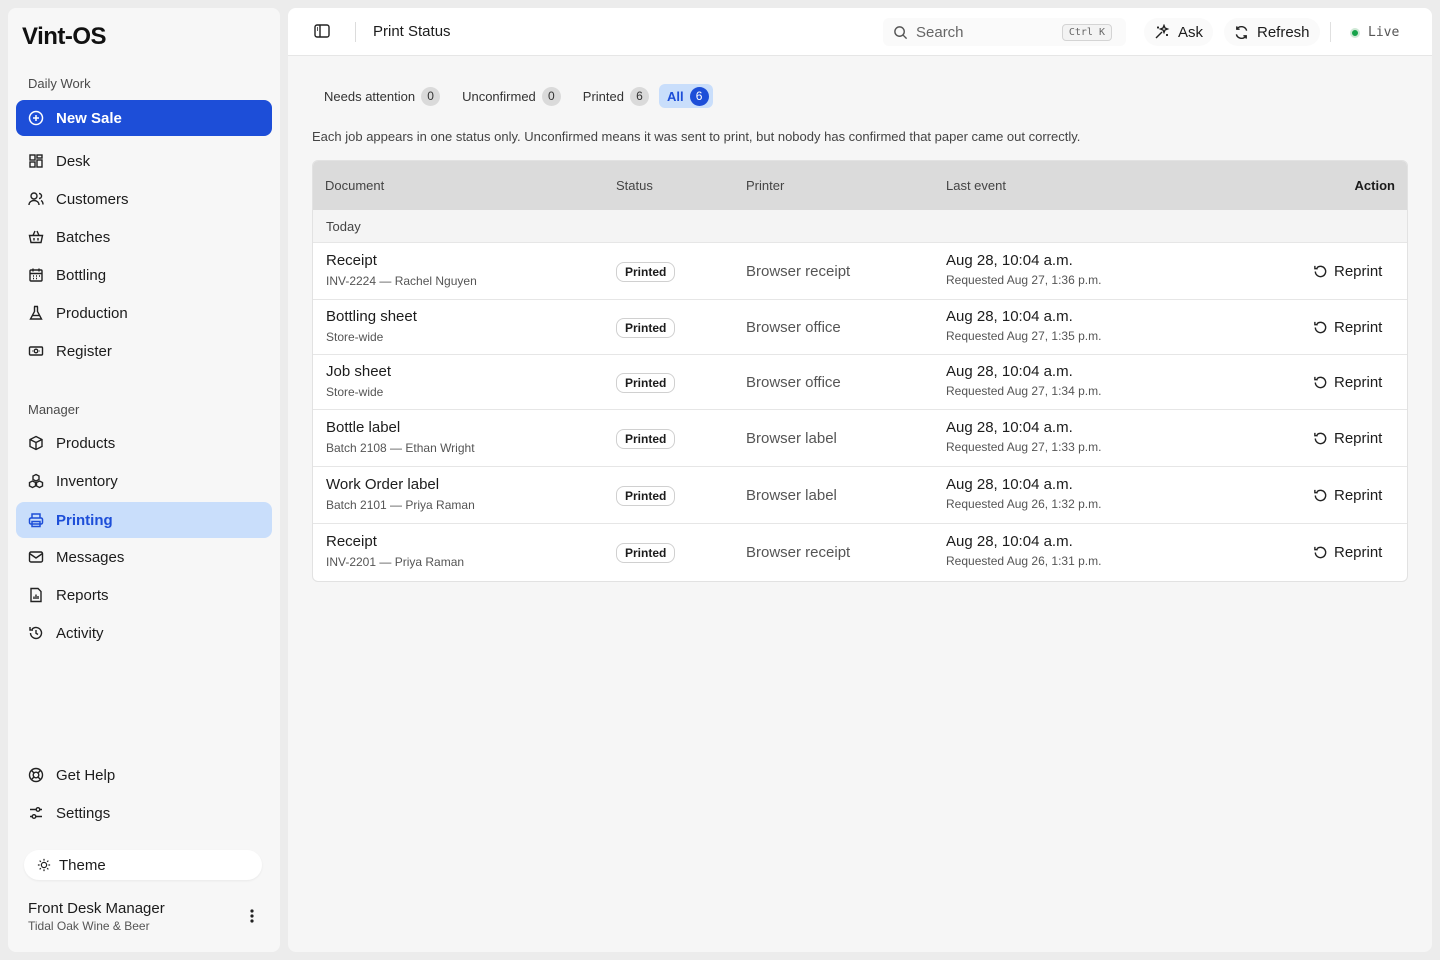  I want to click on app-logo: Vint-OS, so click(75, 36).